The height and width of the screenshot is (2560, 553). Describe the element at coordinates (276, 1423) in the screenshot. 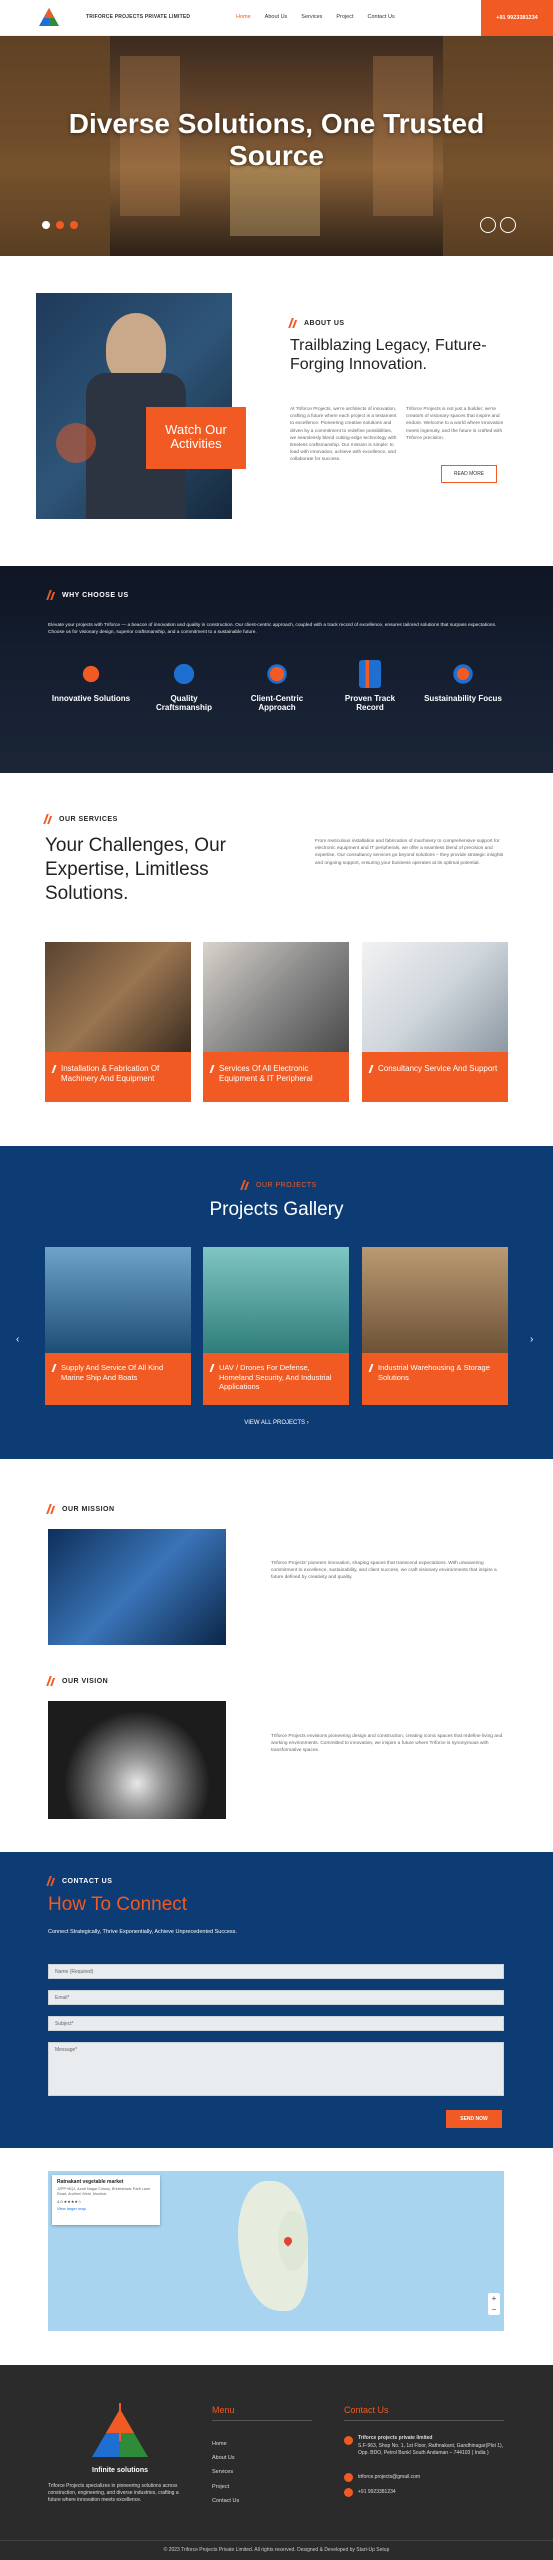

I see `view-all-projects-link: VIEW ALL PROJECTS ›` at that location.